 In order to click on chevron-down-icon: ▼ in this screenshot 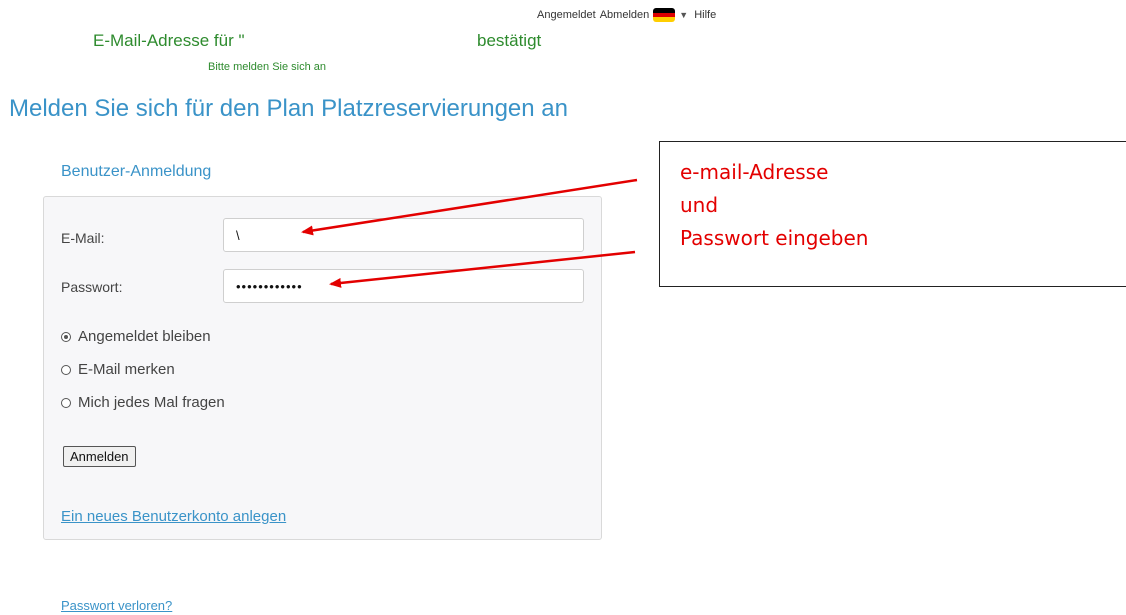, I will do `click(683, 15)`.